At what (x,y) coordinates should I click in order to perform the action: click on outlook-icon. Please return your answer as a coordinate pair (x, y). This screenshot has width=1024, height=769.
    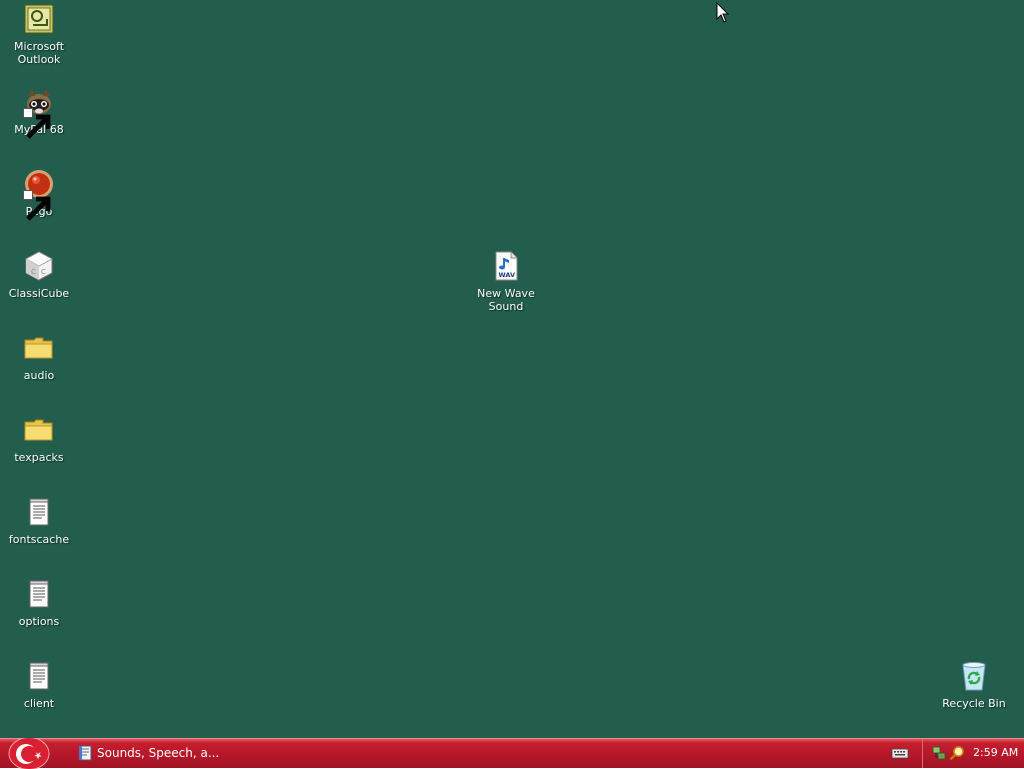
    Looking at the image, I should click on (39, 19).